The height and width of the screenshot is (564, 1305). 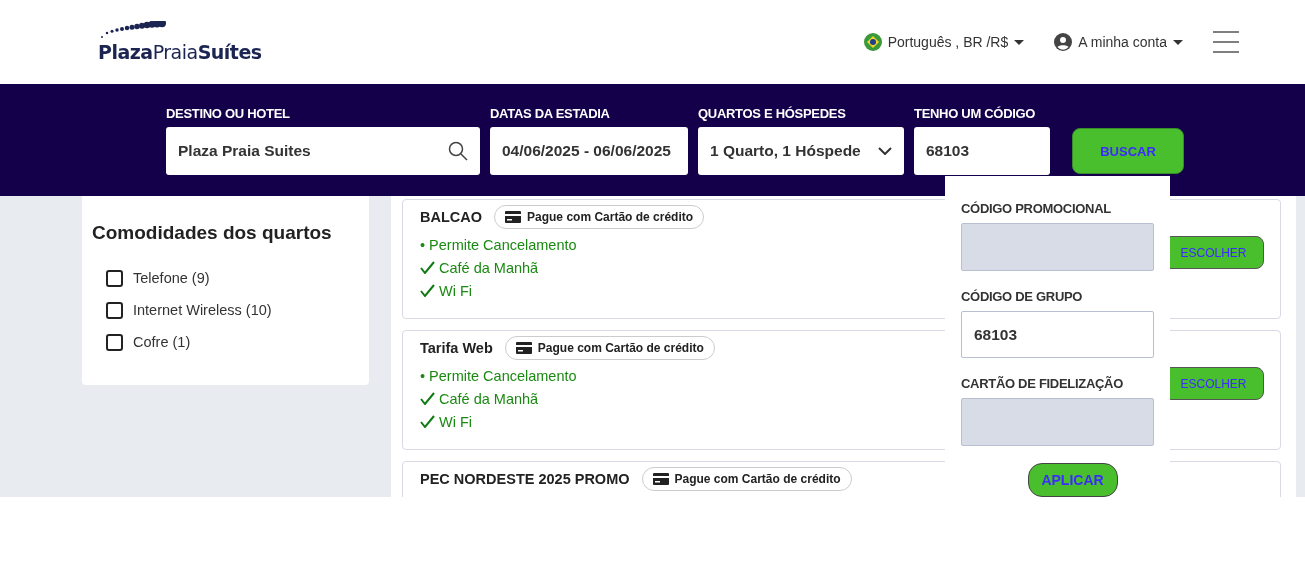 What do you see at coordinates (212, 233) in the screenshot?
I see `filter-title: Comodidades dos quartos` at bounding box center [212, 233].